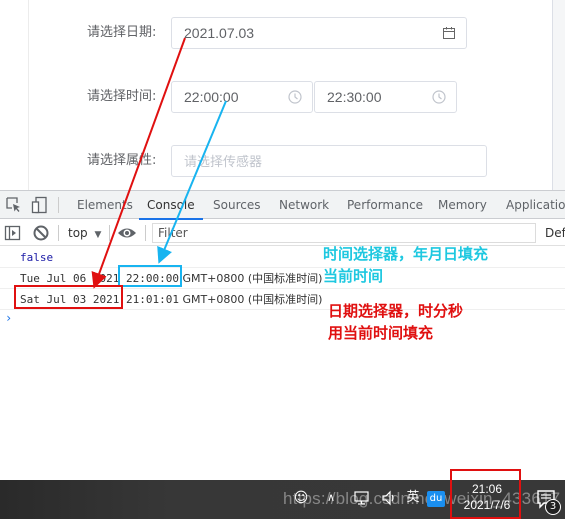  I want to click on filter-placeholder: Filter, so click(173, 233).